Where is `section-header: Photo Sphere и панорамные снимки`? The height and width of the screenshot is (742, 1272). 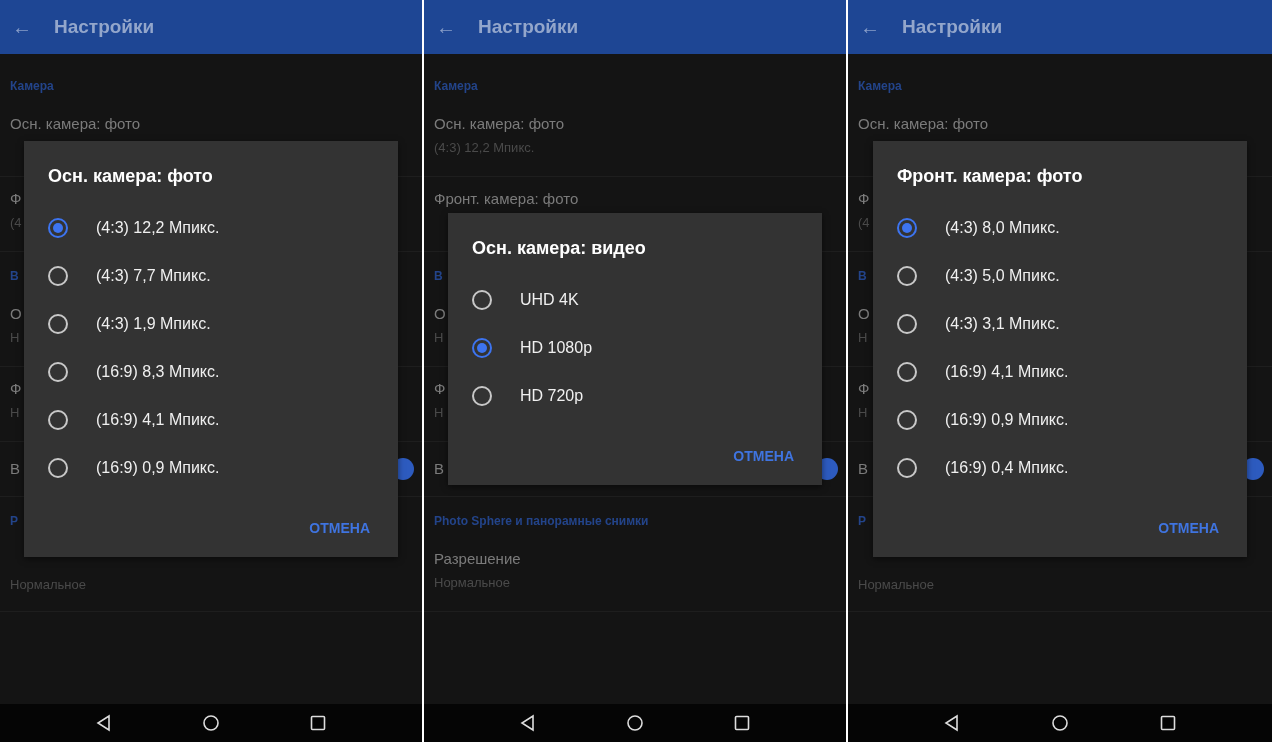
section-header: Photo Sphere и панорамные снимки is located at coordinates (541, 521).